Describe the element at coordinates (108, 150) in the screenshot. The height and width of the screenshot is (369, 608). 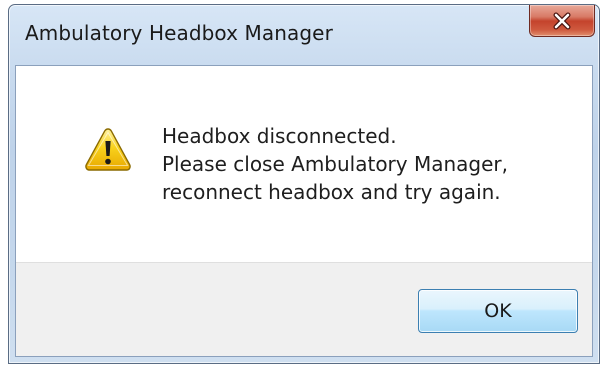
I see `warning-icon` at that location.